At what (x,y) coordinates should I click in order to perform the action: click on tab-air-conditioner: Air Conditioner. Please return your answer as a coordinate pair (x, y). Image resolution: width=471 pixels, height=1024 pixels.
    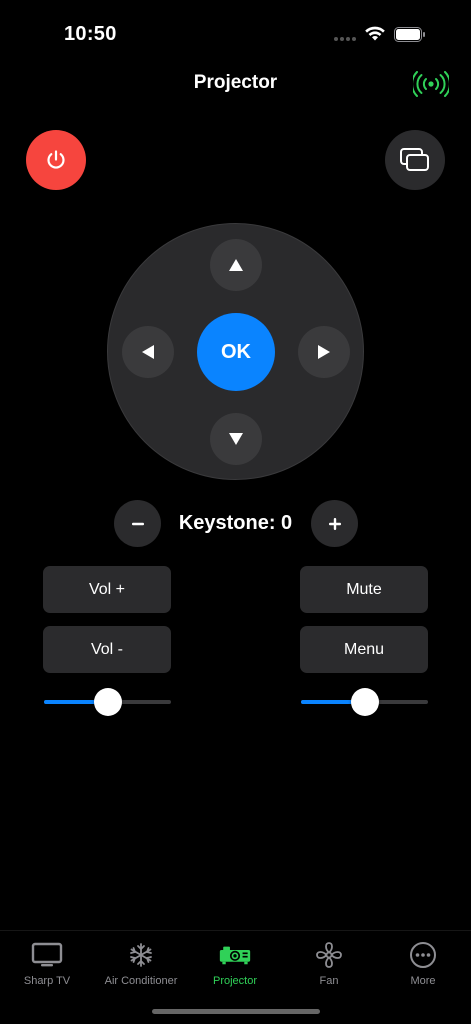
    Looking at the image, I should click on (141, 966).